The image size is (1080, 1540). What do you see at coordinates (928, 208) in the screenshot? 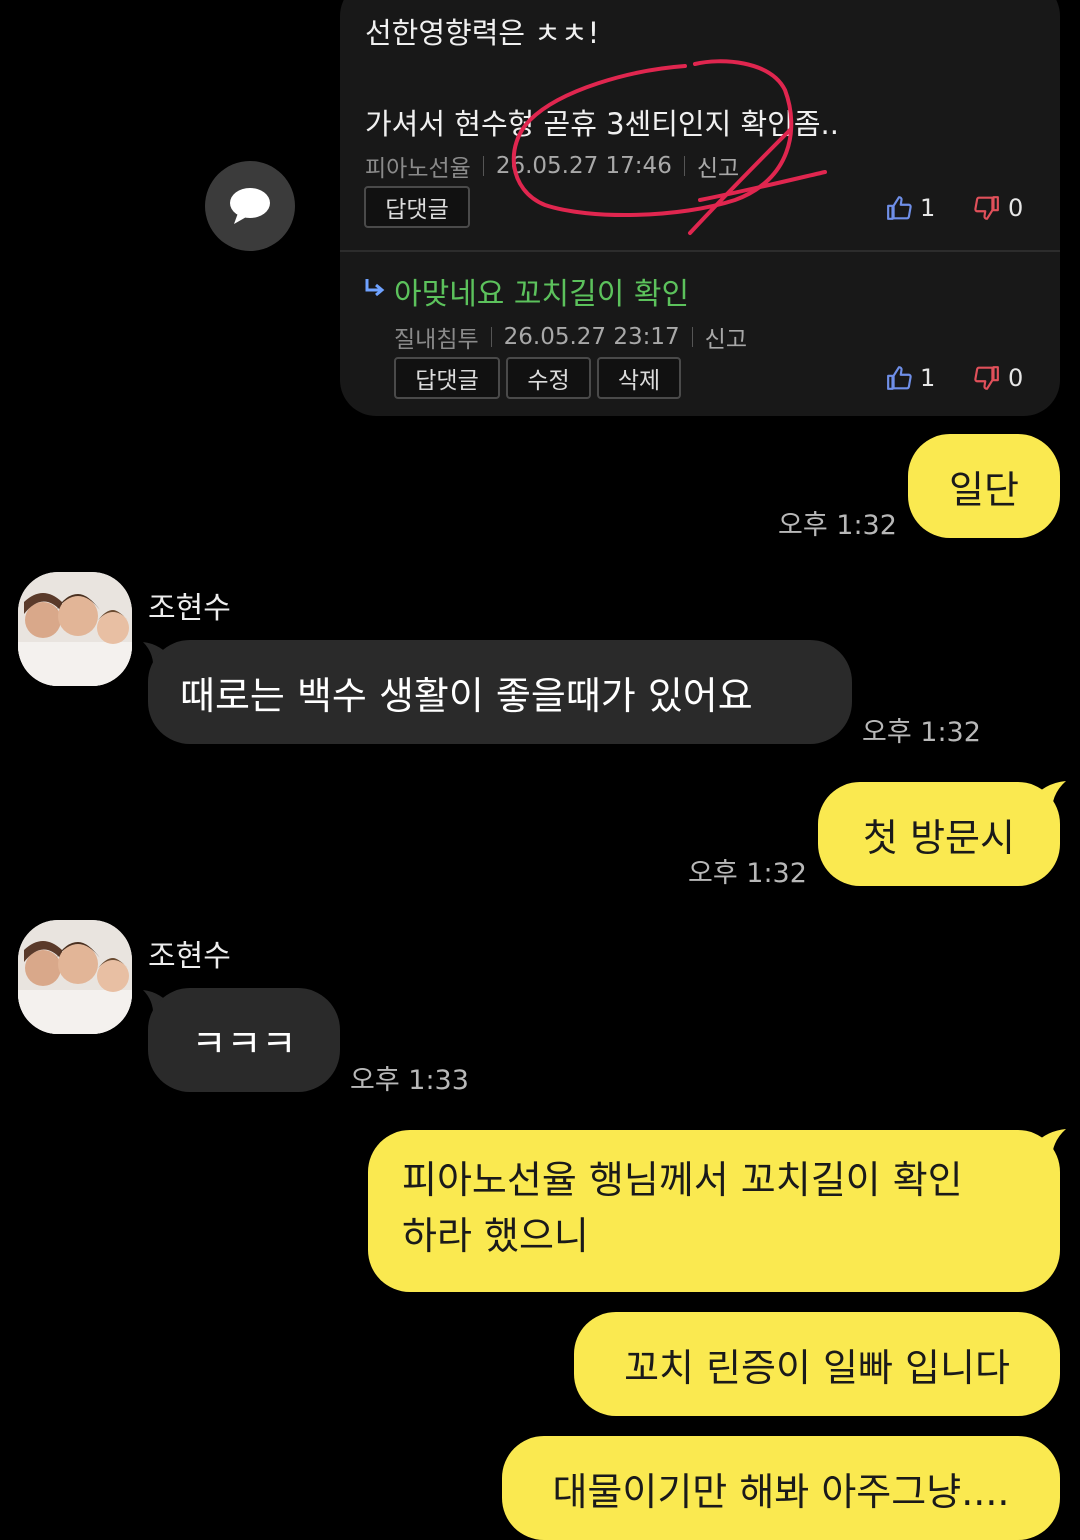
I see `like-count: 1` at bounding box center [928, 208].